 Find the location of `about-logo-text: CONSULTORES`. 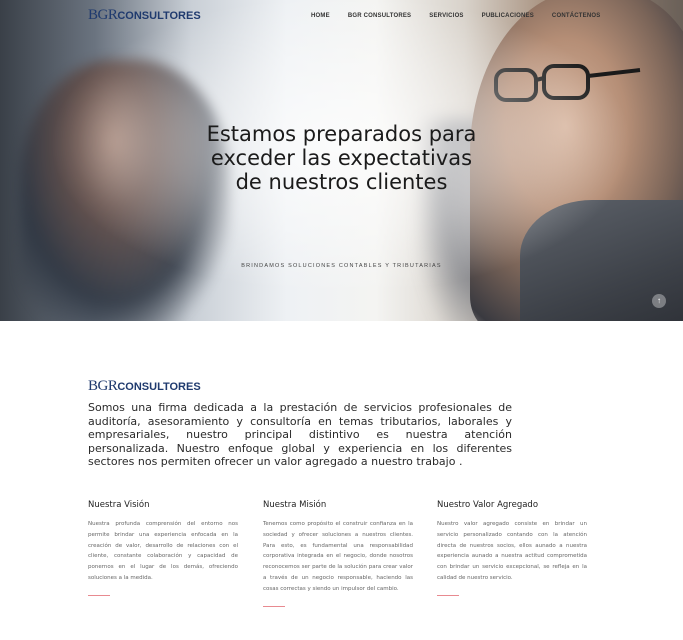

about-logo-text: CONSULTORES is located at coordinates (159, 387).